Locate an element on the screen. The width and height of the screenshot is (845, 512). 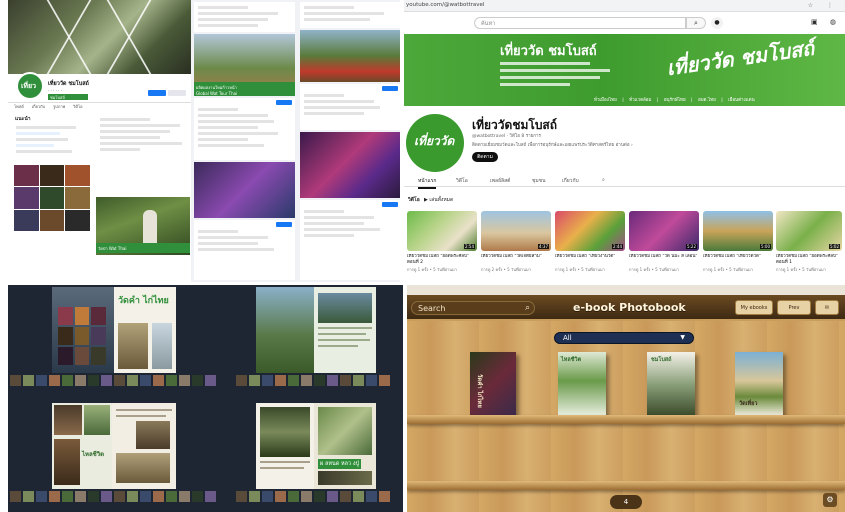
fb-action-button is located at coordinates (284, 102).